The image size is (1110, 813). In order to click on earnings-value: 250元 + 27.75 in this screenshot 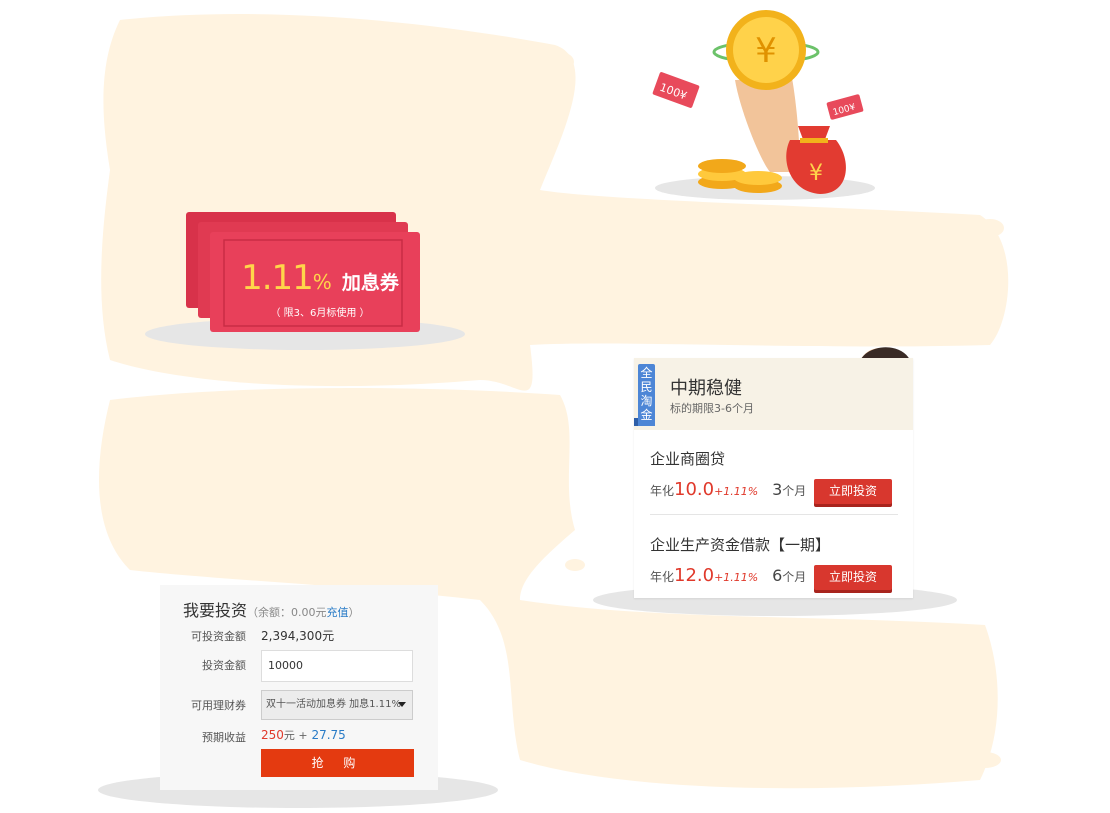, I will do `click(303, 735)`.